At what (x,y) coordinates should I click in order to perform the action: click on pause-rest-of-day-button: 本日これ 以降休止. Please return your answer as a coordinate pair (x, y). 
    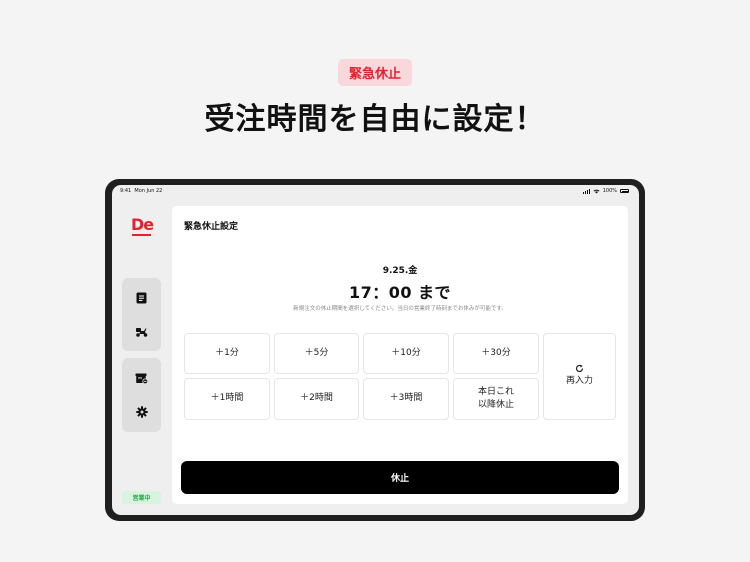
    Looking at the image, I should click on (496, 399).